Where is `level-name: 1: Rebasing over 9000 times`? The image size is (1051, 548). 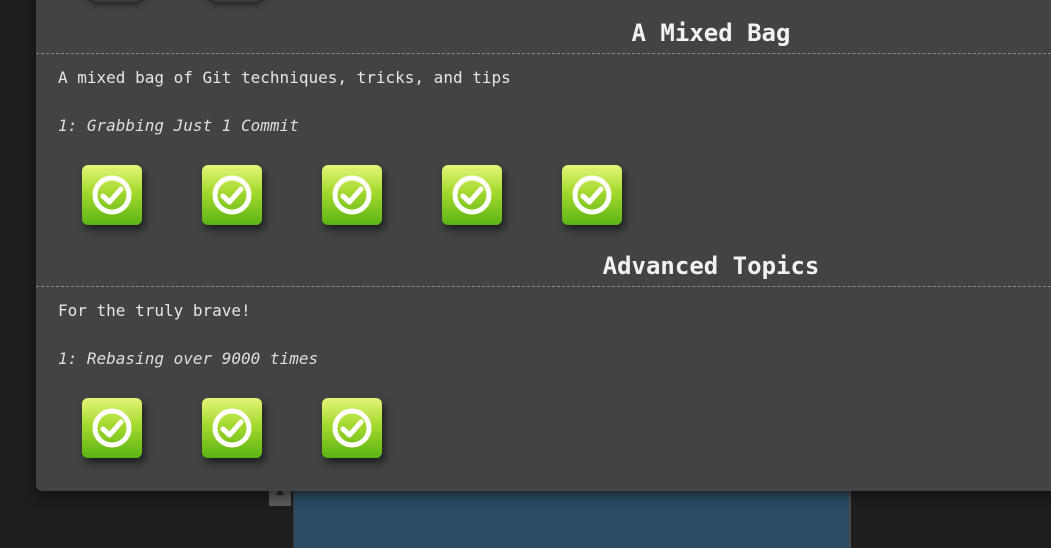 level-name: 1: Rebasing over 9000 times is located at coordinates (188, 358).